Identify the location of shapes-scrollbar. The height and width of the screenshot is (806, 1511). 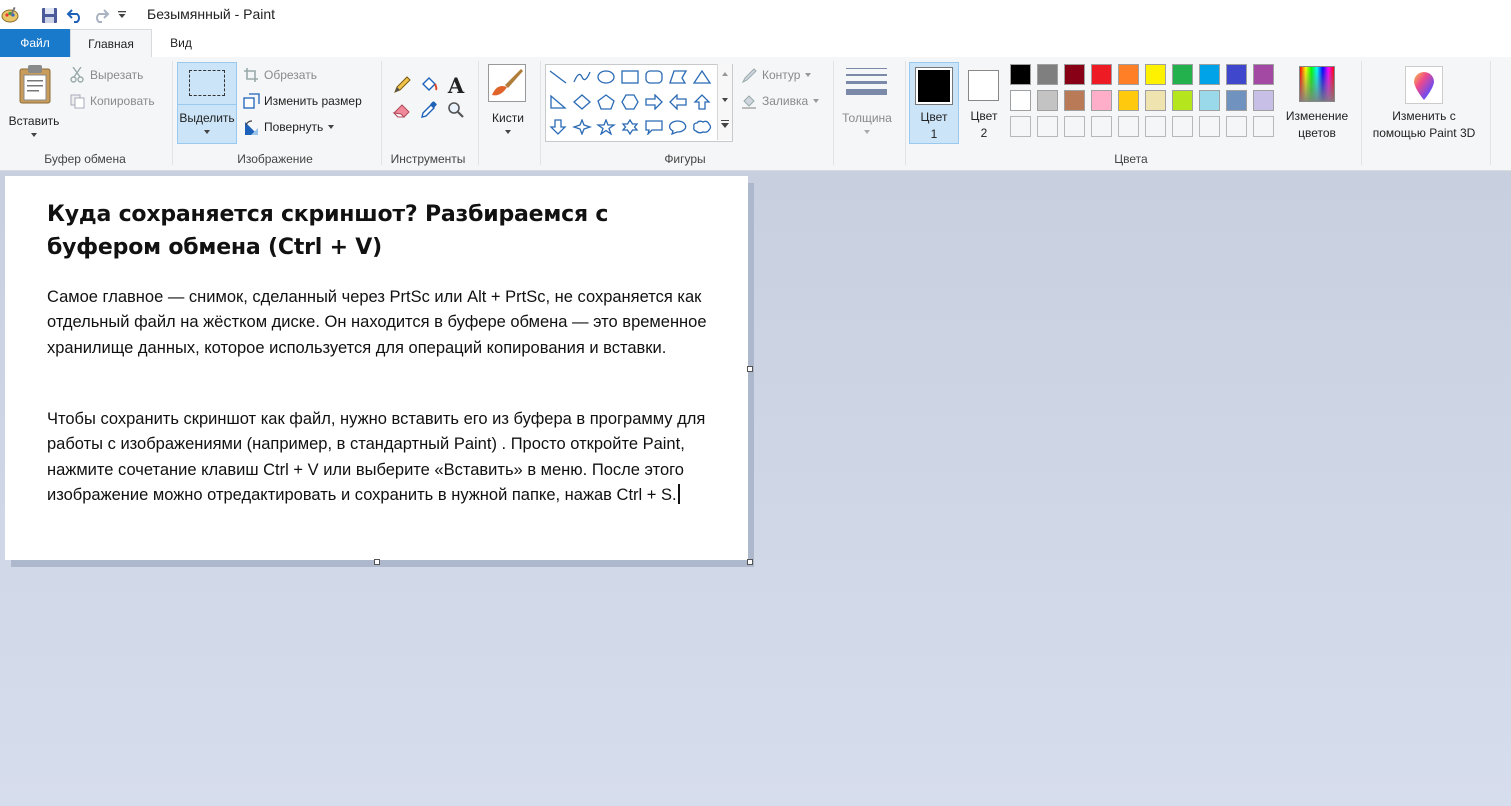
(724, 102).